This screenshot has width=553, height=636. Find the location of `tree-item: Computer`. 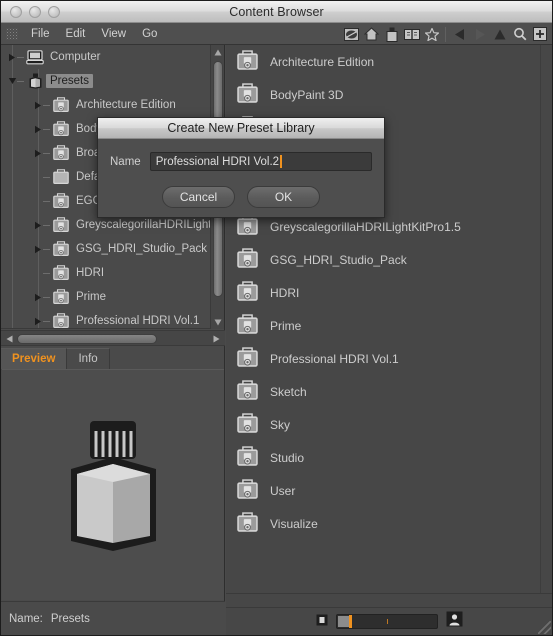

tree-item: Computer is located at coordinates (105, 57).